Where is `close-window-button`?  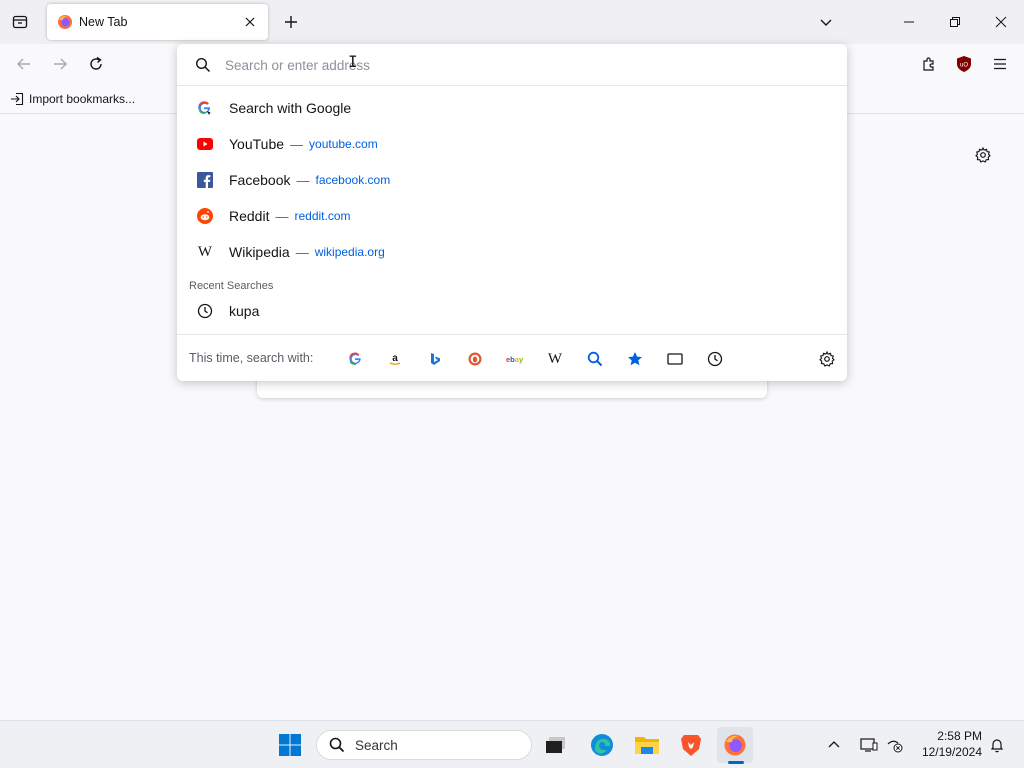 close-window-button is located at coordinates (1001, 22).